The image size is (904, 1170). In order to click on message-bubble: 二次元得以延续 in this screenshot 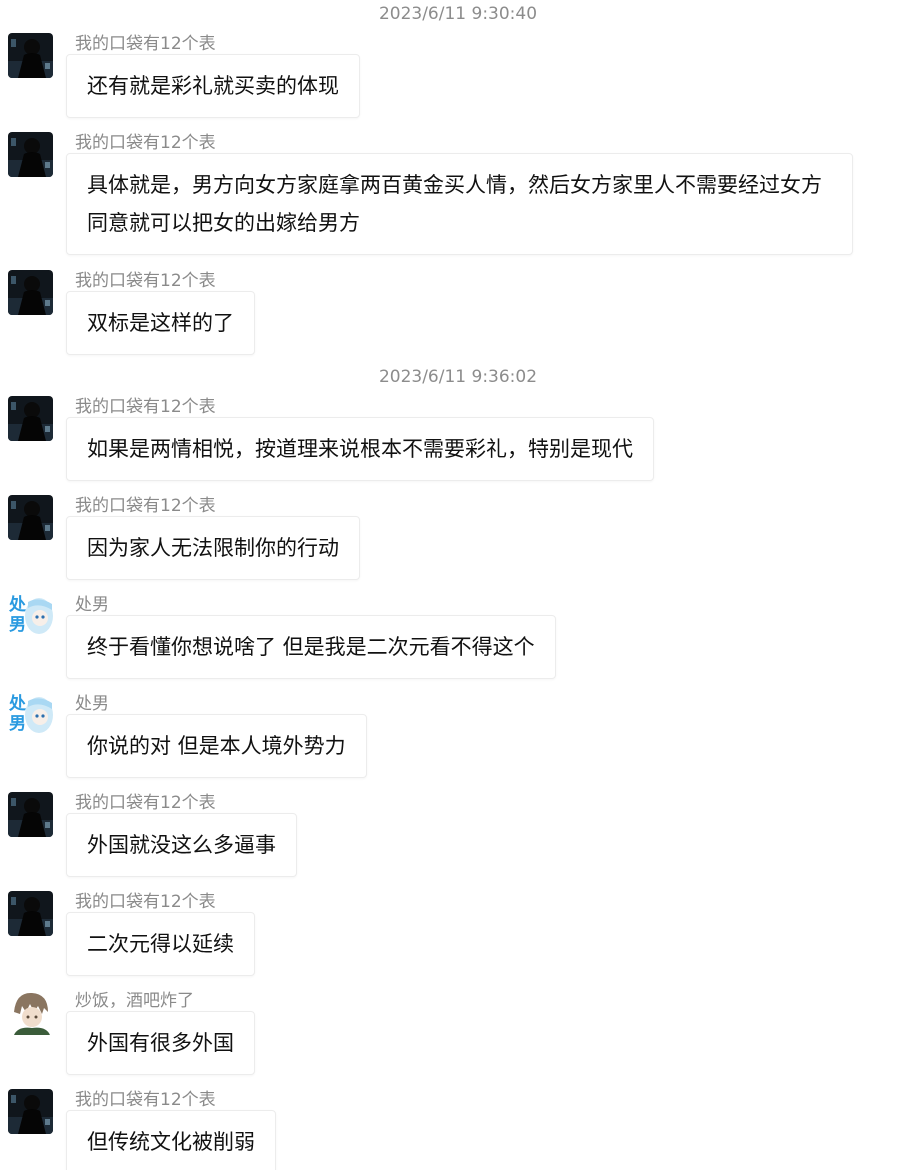, I will do `click(160, 944)`.